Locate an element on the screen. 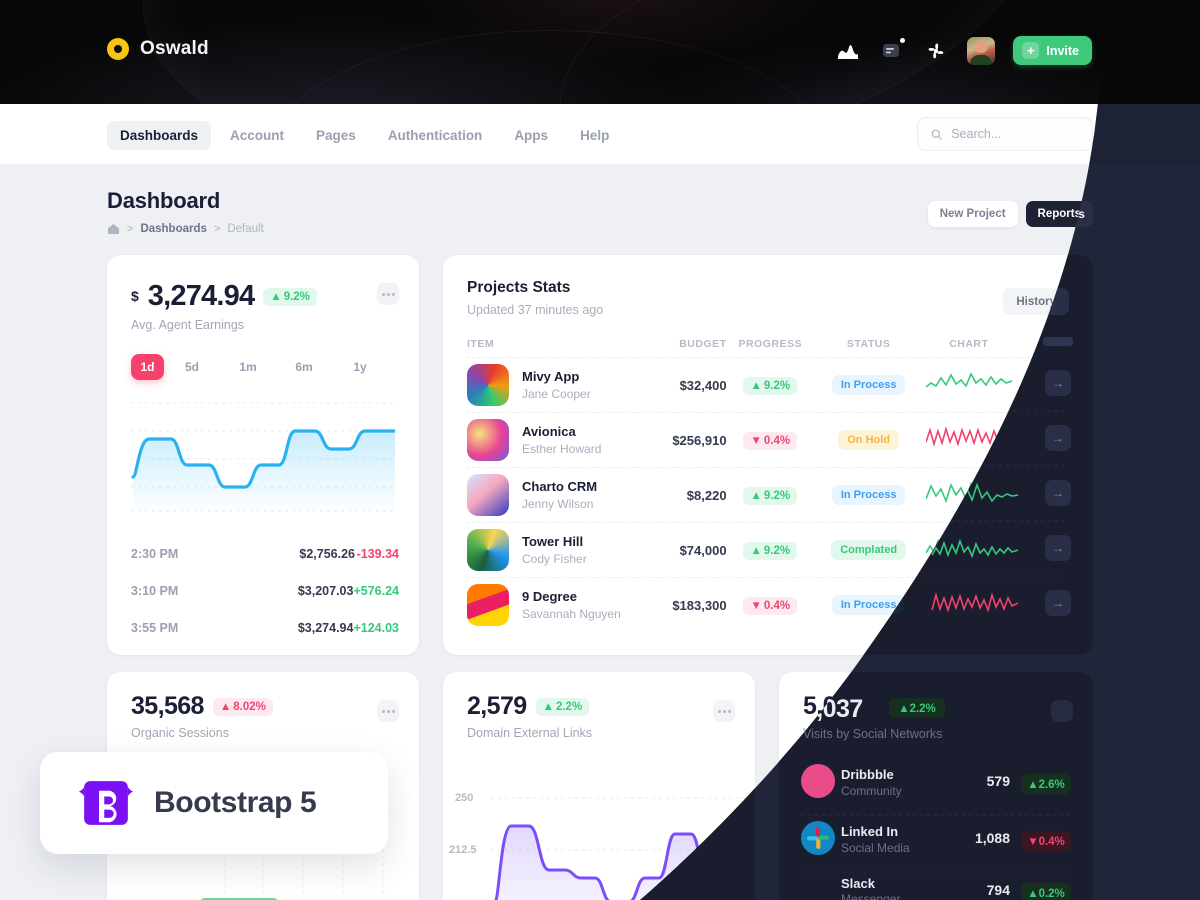 The image size is (1200, 900). organic-delta-badge: ▲ 8.02% is located at coordinates (242, 706).